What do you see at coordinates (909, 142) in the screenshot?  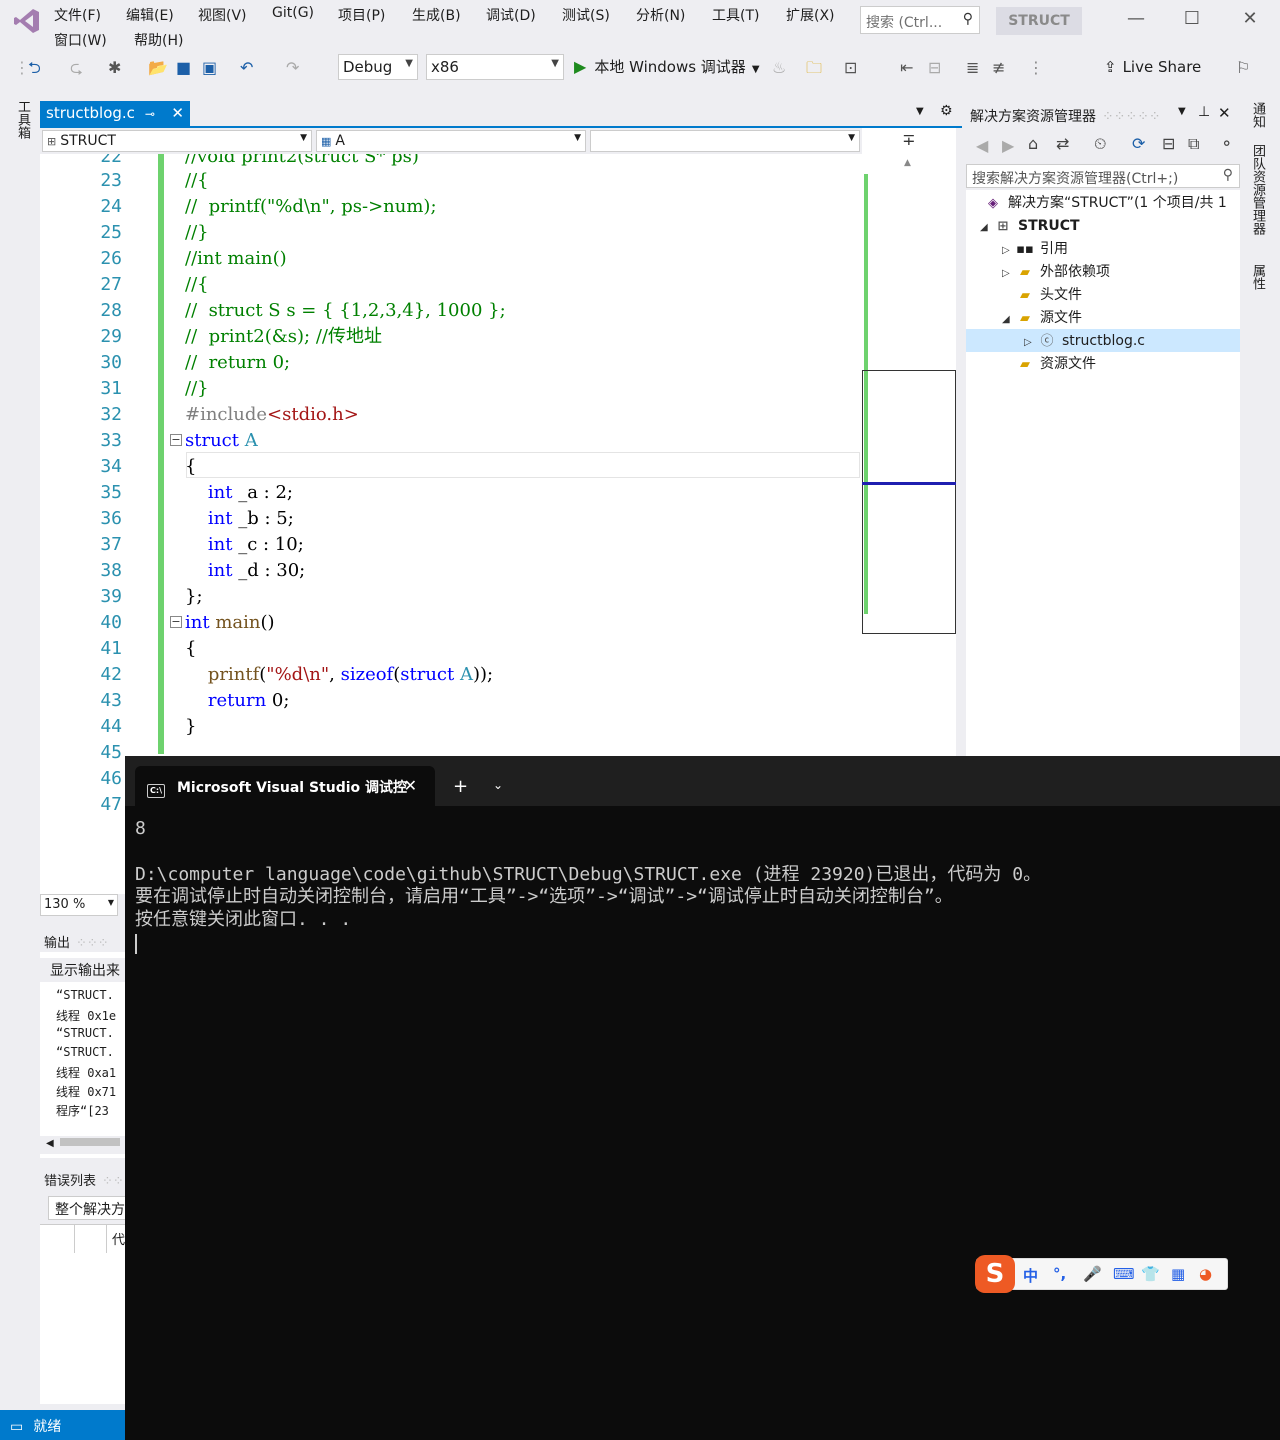 I see `split-window-icon: ∓` at bounding box center [909, 142].